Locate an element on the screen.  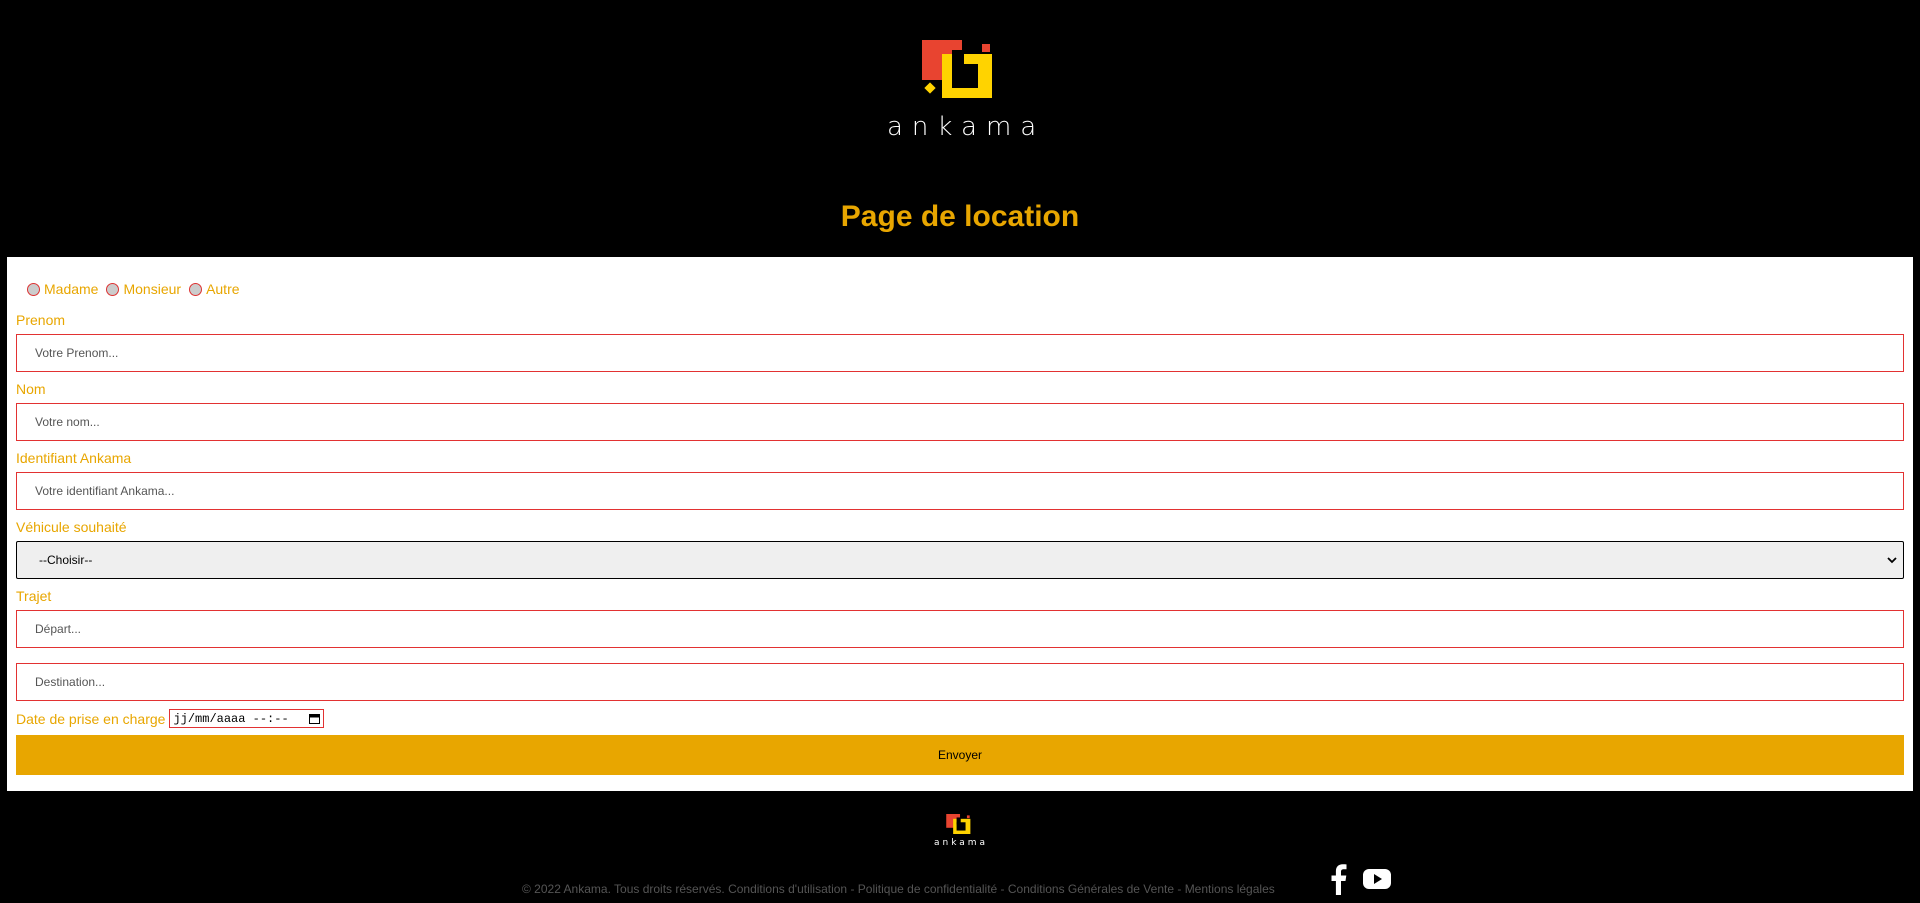
ankama-logo-mark is located at coordinates (959, 69).